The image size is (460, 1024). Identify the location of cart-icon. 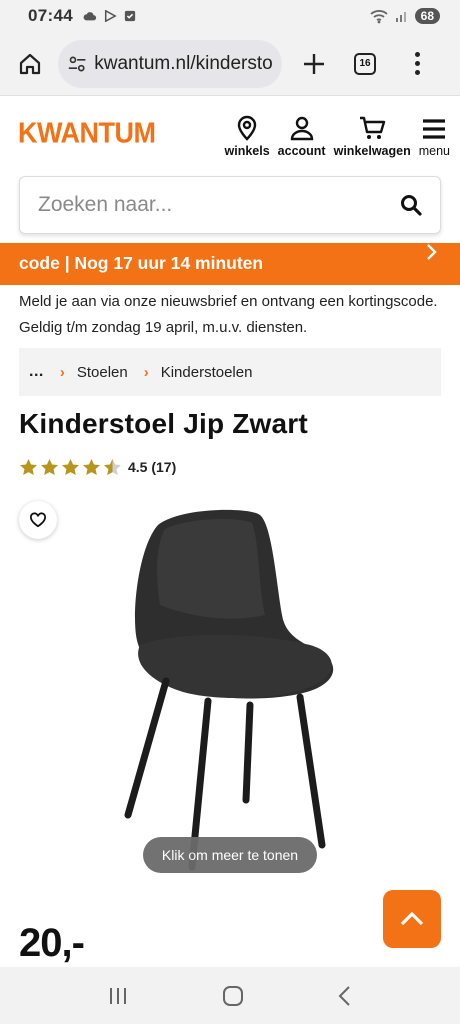
(373, 127).